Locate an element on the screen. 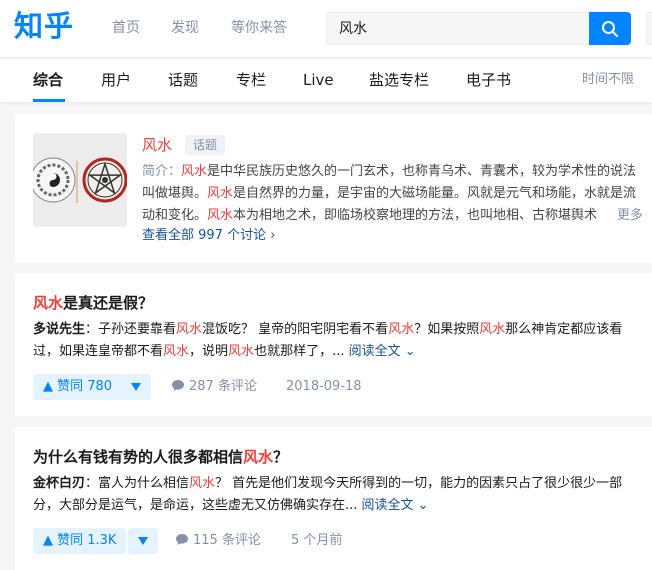 Image resolution: width=652 pixels, height=570 pixels. question-title: 为什么有钱有势的人很多都相信风水？ is located at coordinates (160, 457).